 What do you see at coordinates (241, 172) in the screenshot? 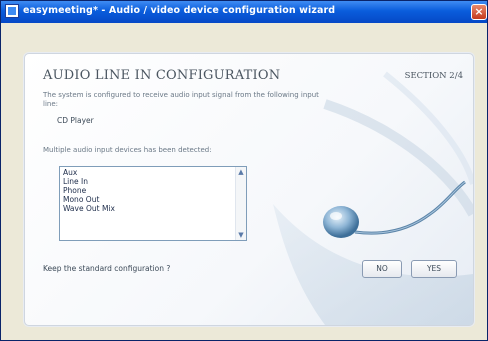
I see `scroll-up-arrow-icon: ▲` at bounding box center [241, 172].